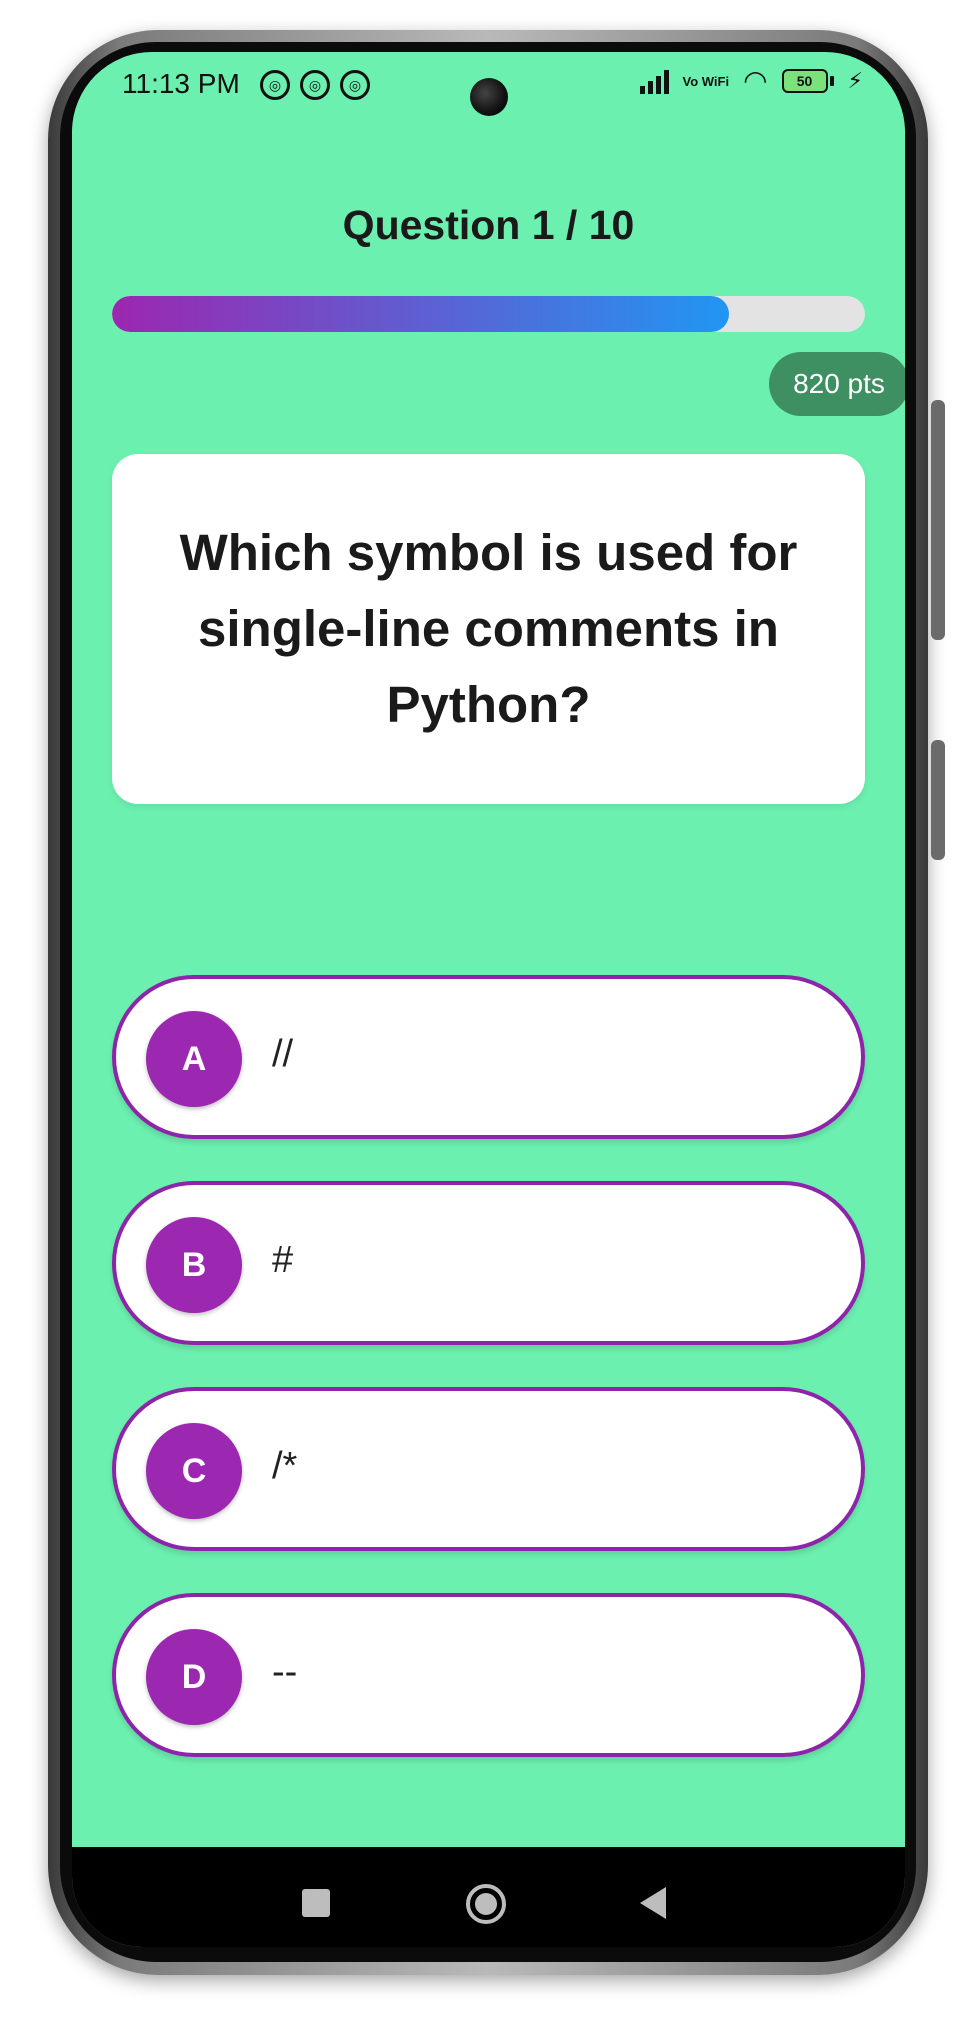 The image size is (973, 2021). What do you see at coordinates (194, 1677) in the screenshot?
I see `option-letter-badge: D` at bounding box center [194, 1677].